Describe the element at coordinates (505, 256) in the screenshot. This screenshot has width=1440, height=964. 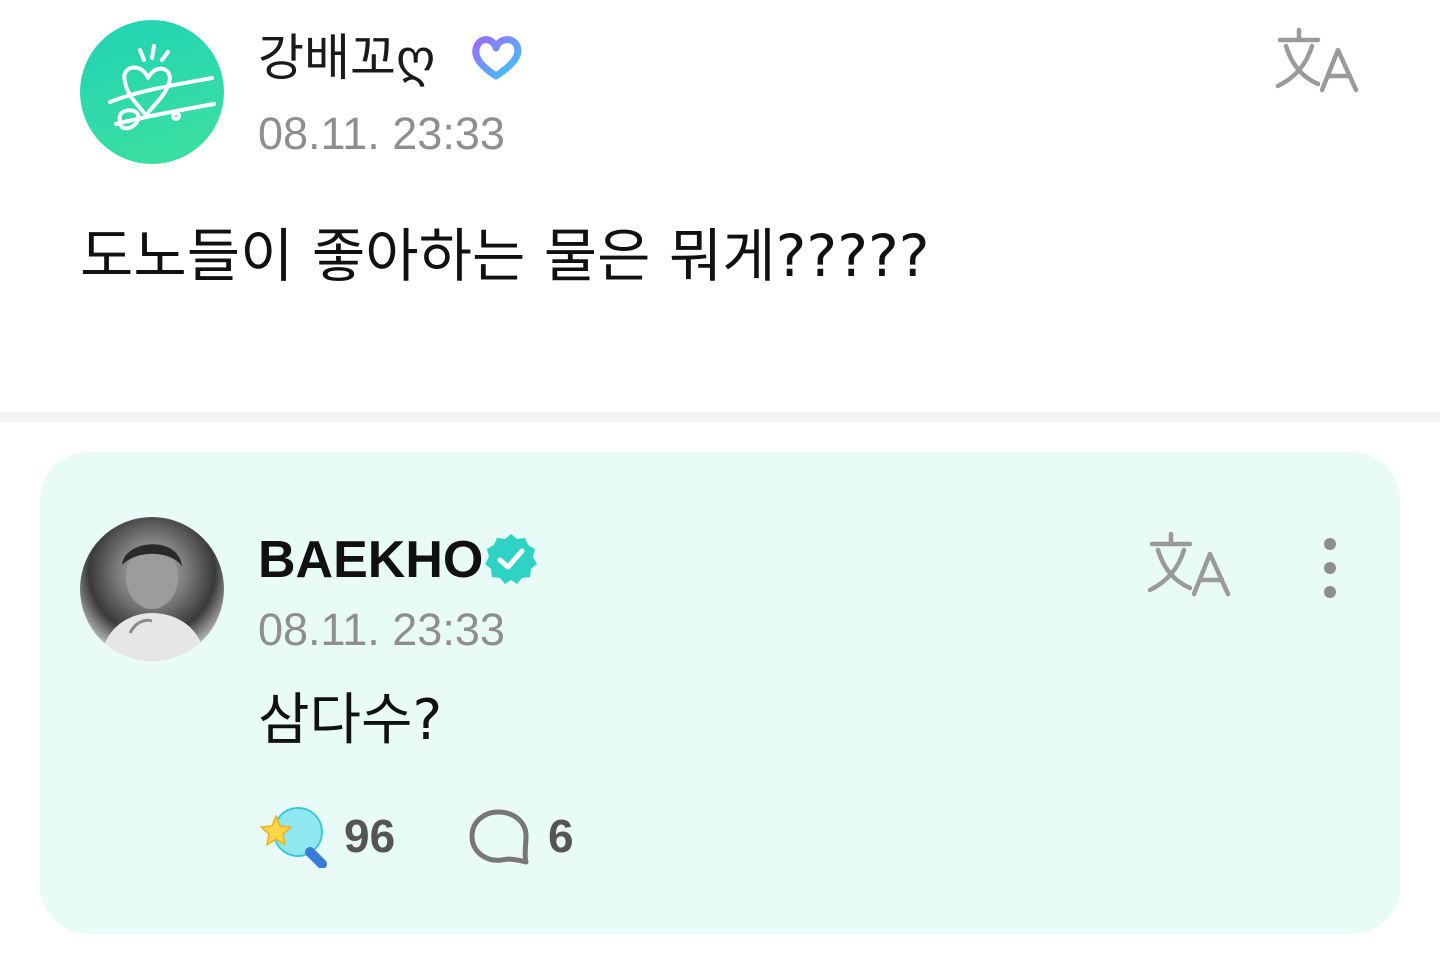
I see `post-body-text: 도노들이 좋아하는 물은 뭐게?????` at that location.